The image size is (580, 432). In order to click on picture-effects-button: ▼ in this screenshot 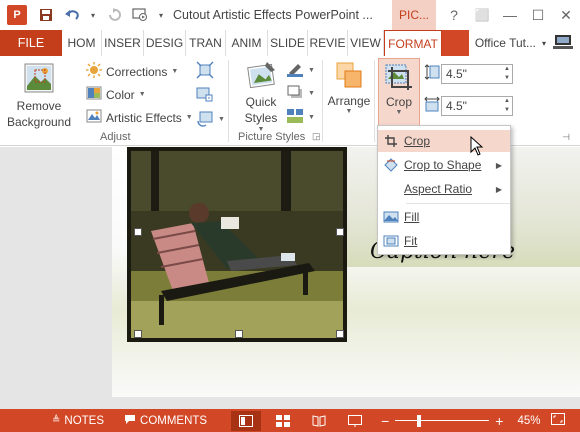, I will do `click(300, 93)`.